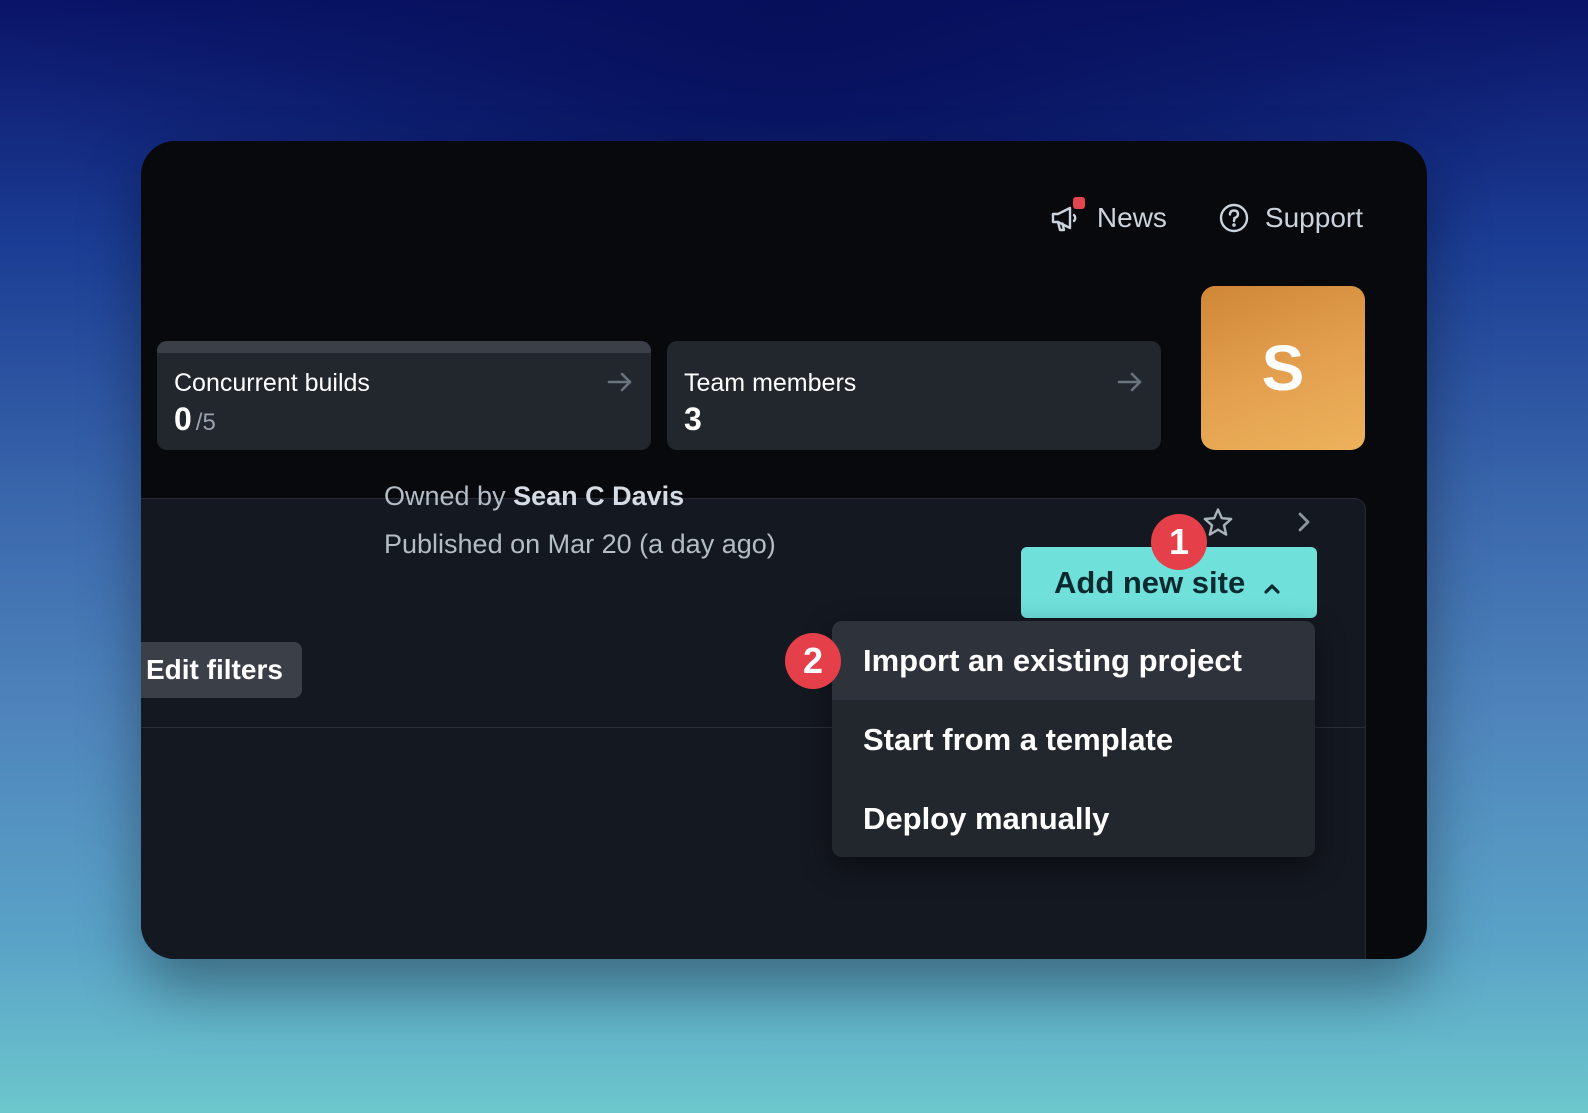  What do you see at coordinates (1272, 583) in the screenshot?
I see `chevron-up-icon` at bounding box center [1272, 583].